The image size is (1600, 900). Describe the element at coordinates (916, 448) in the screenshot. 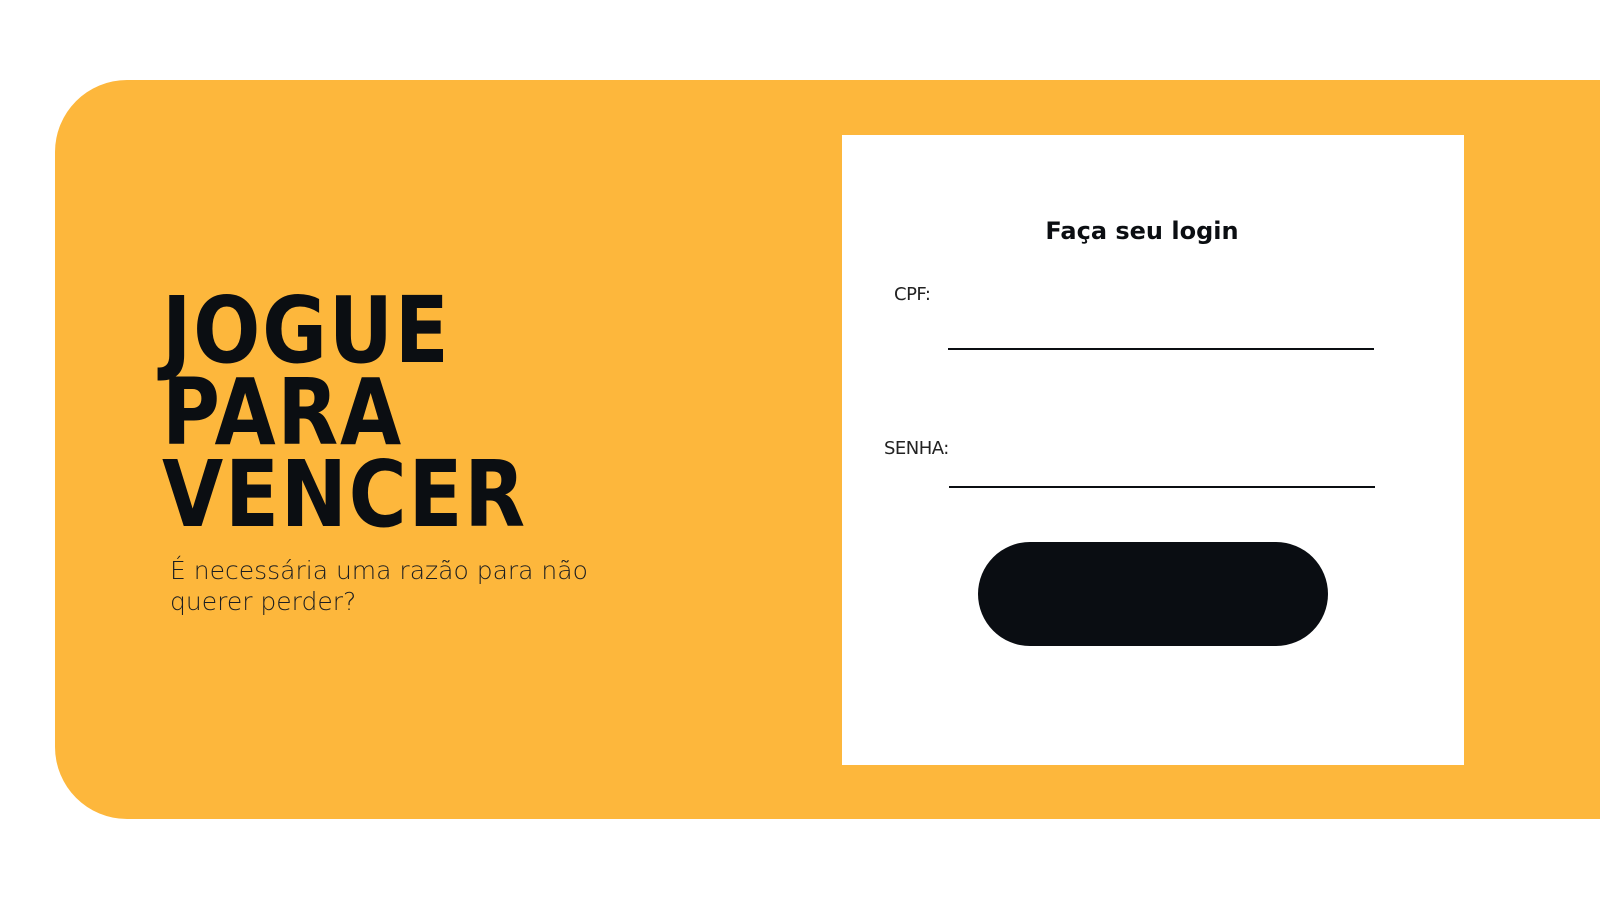

I see `senha-label: SENHA:` at that location.